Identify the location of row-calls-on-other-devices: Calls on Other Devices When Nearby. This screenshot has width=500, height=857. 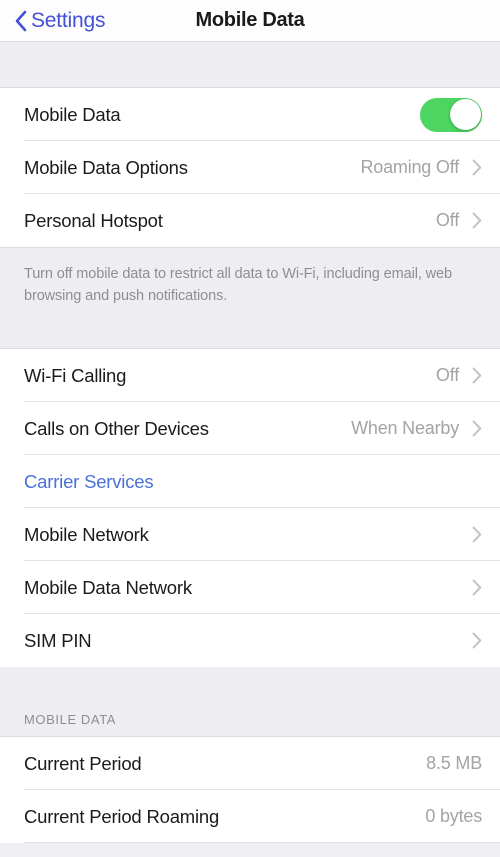
(250, 428).